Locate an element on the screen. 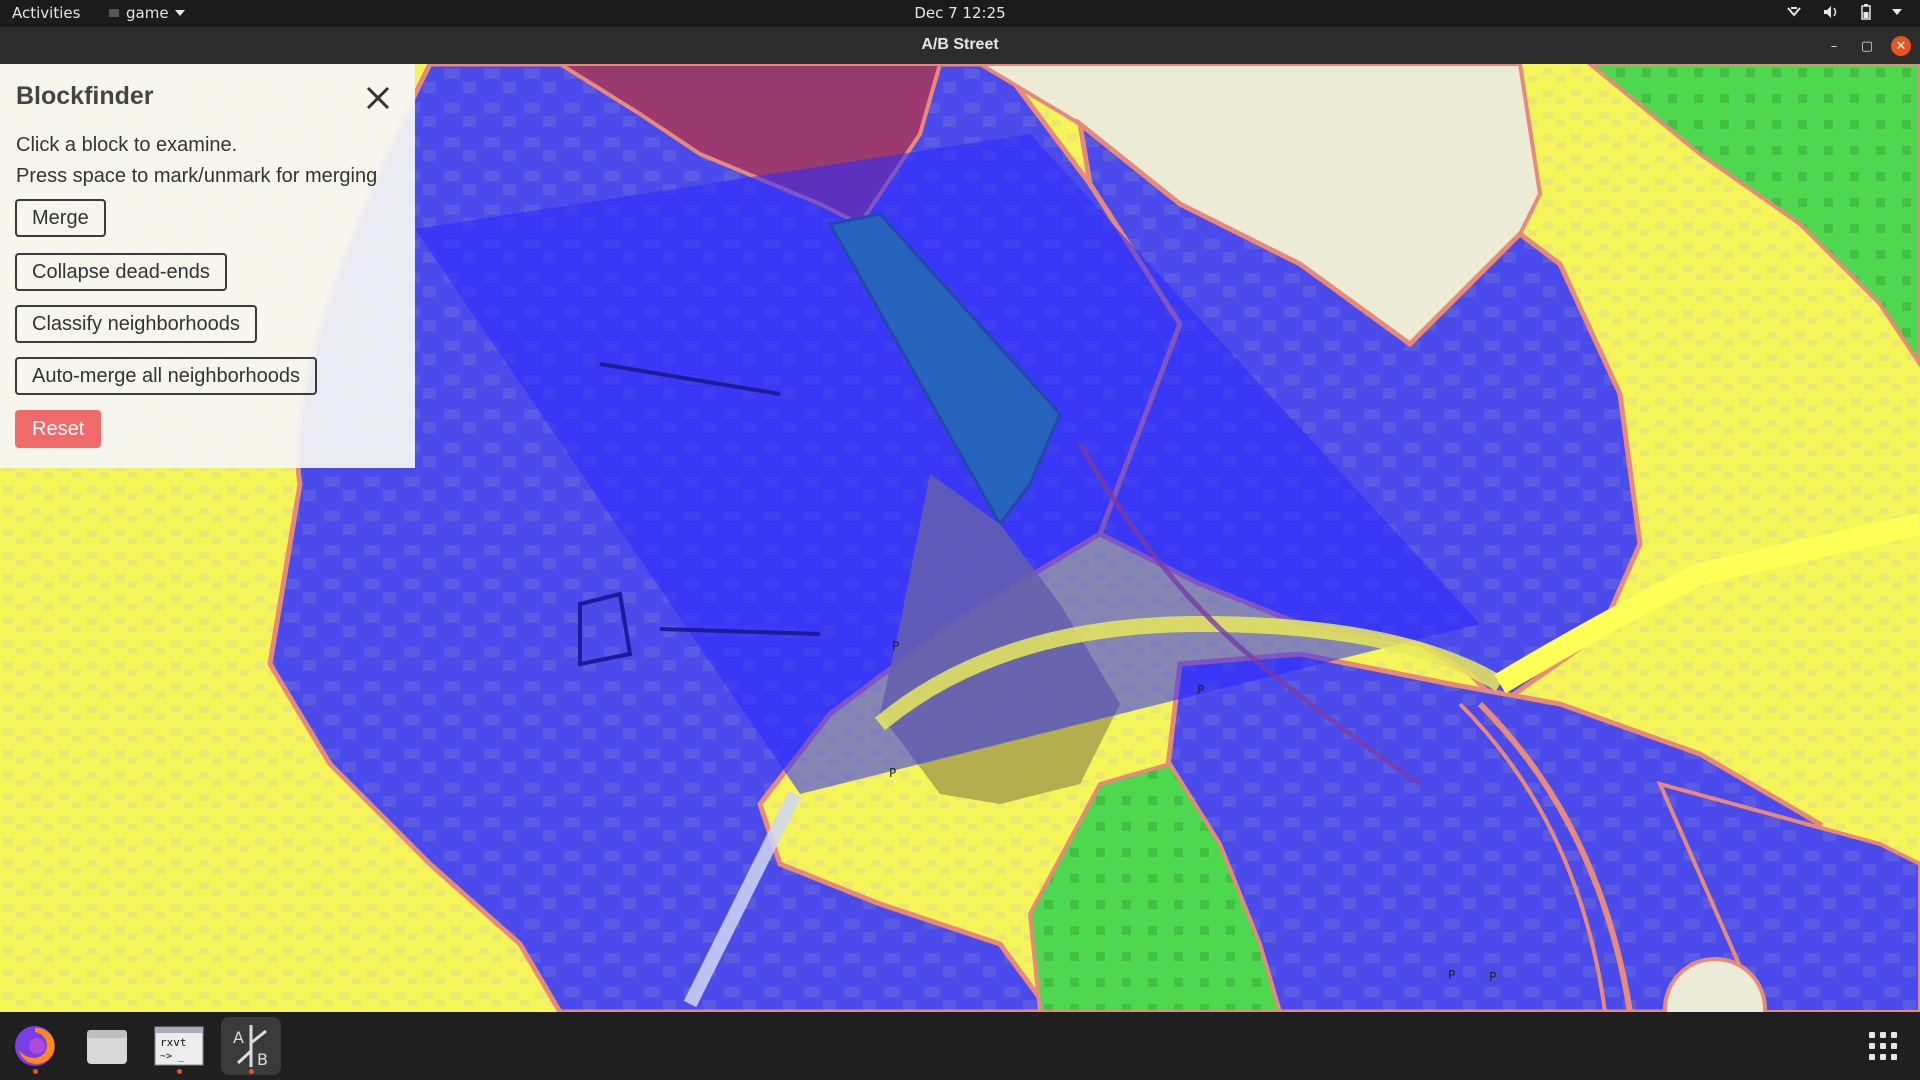  app-menu: game is located at coordinates (146, 13).